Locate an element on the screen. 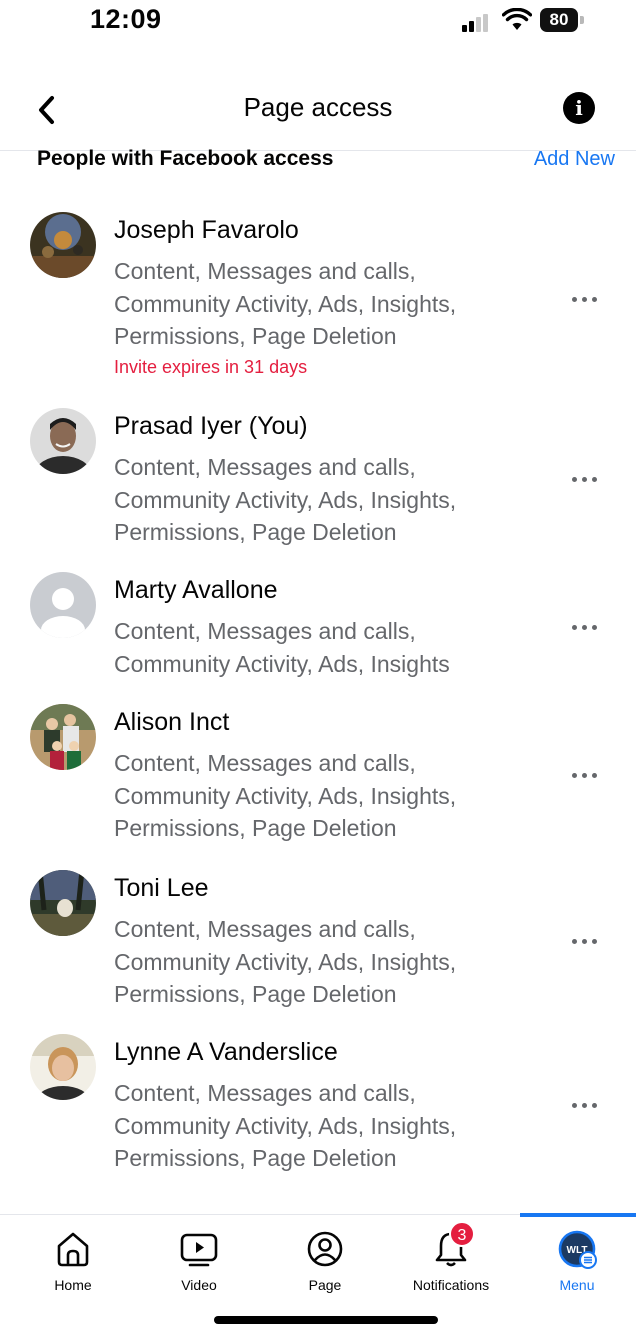  section-header: People with Facebook access Add New is located at coordinates (318, 161).